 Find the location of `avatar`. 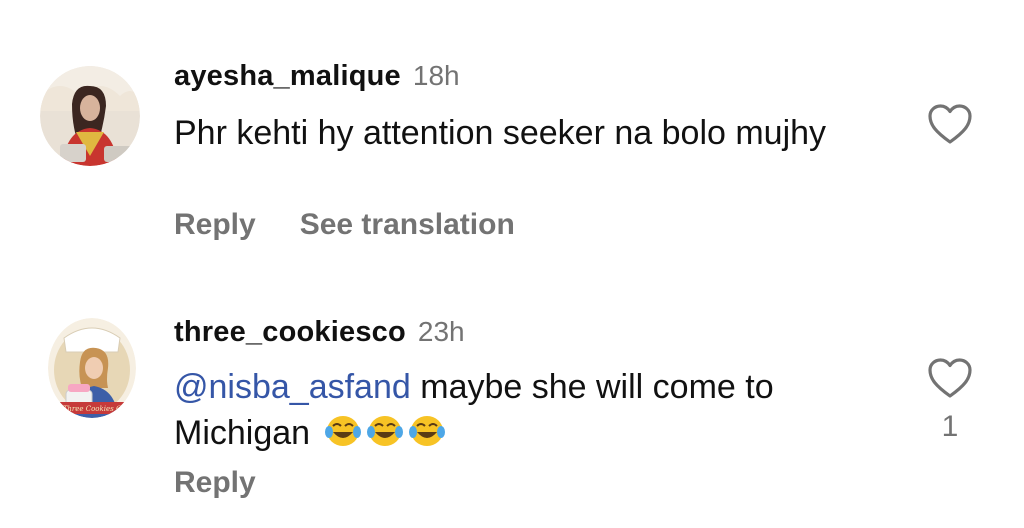

avatar is located at coordinates (90, 116).